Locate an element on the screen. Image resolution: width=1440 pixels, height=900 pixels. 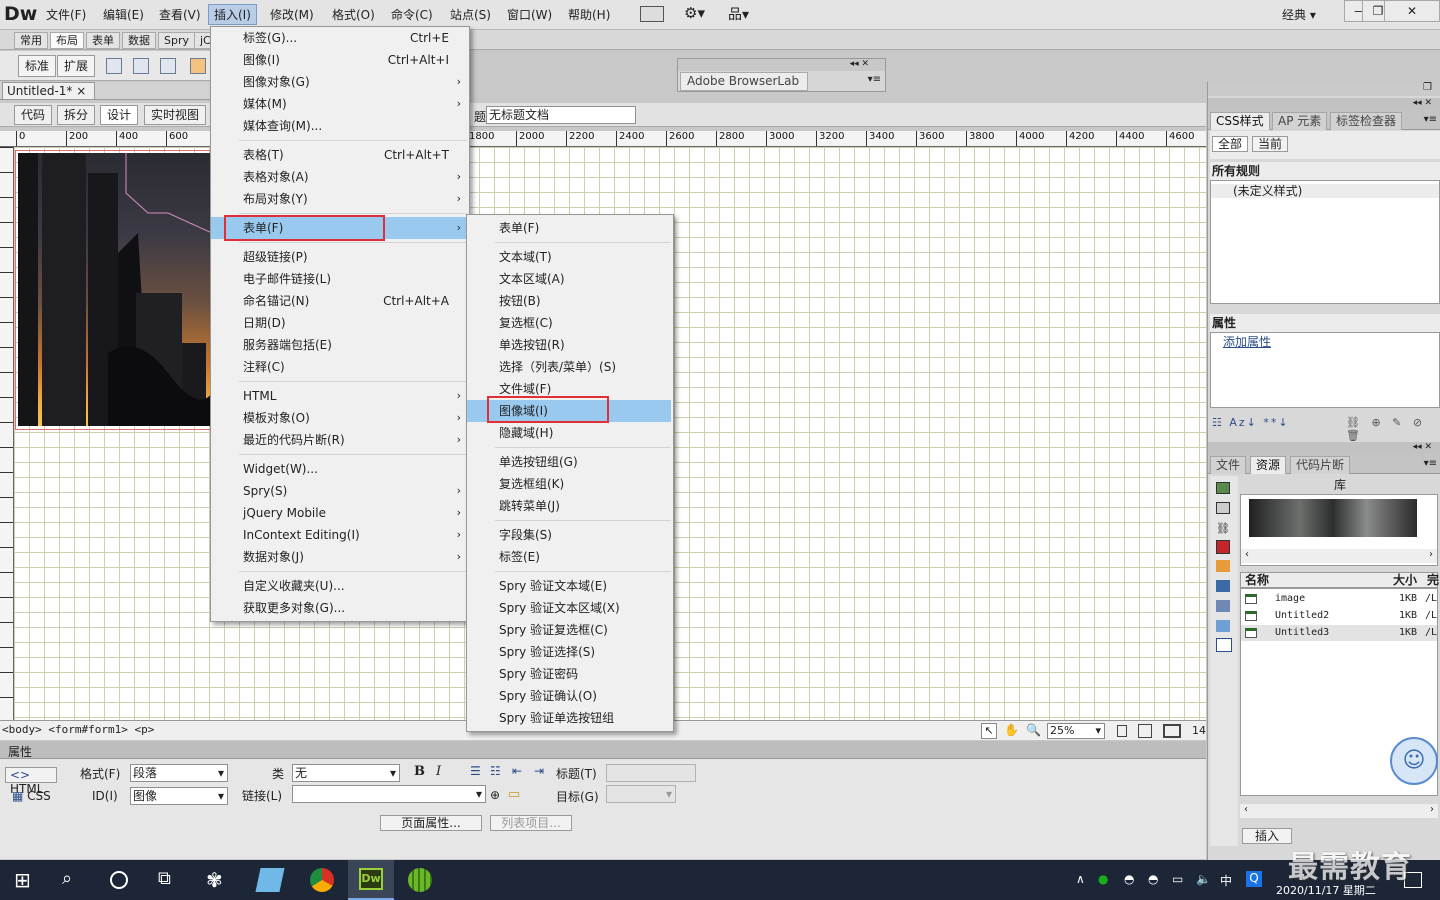
menu-1: 编辑(E) is located at coordinates (123, 14).